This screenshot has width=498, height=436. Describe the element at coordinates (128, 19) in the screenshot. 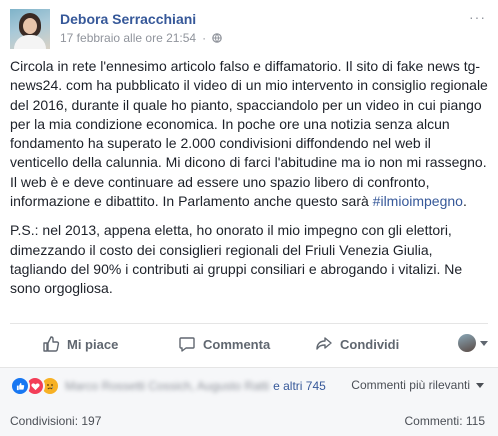

I see `author-name: Debora Serracchiani` at that location.